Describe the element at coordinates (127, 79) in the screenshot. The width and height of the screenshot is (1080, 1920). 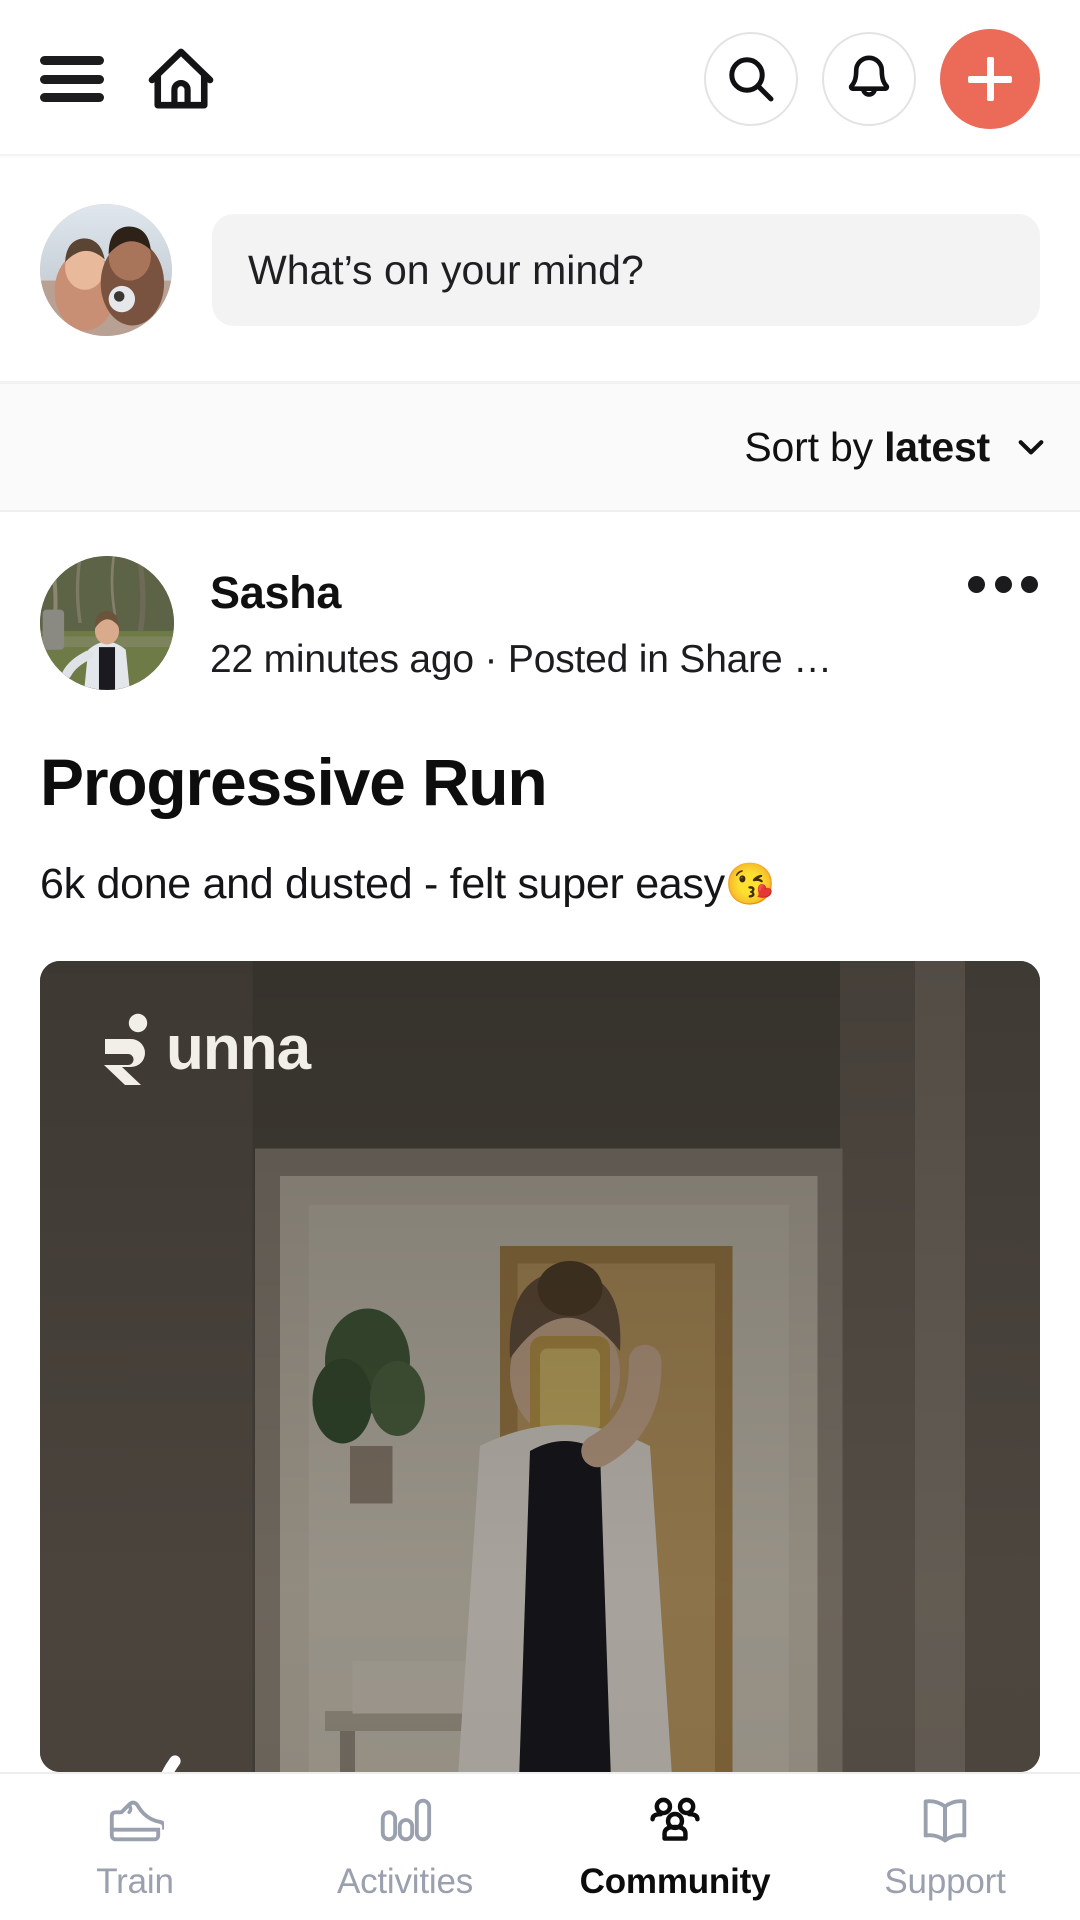
I see `appbar-left-group` at that location.